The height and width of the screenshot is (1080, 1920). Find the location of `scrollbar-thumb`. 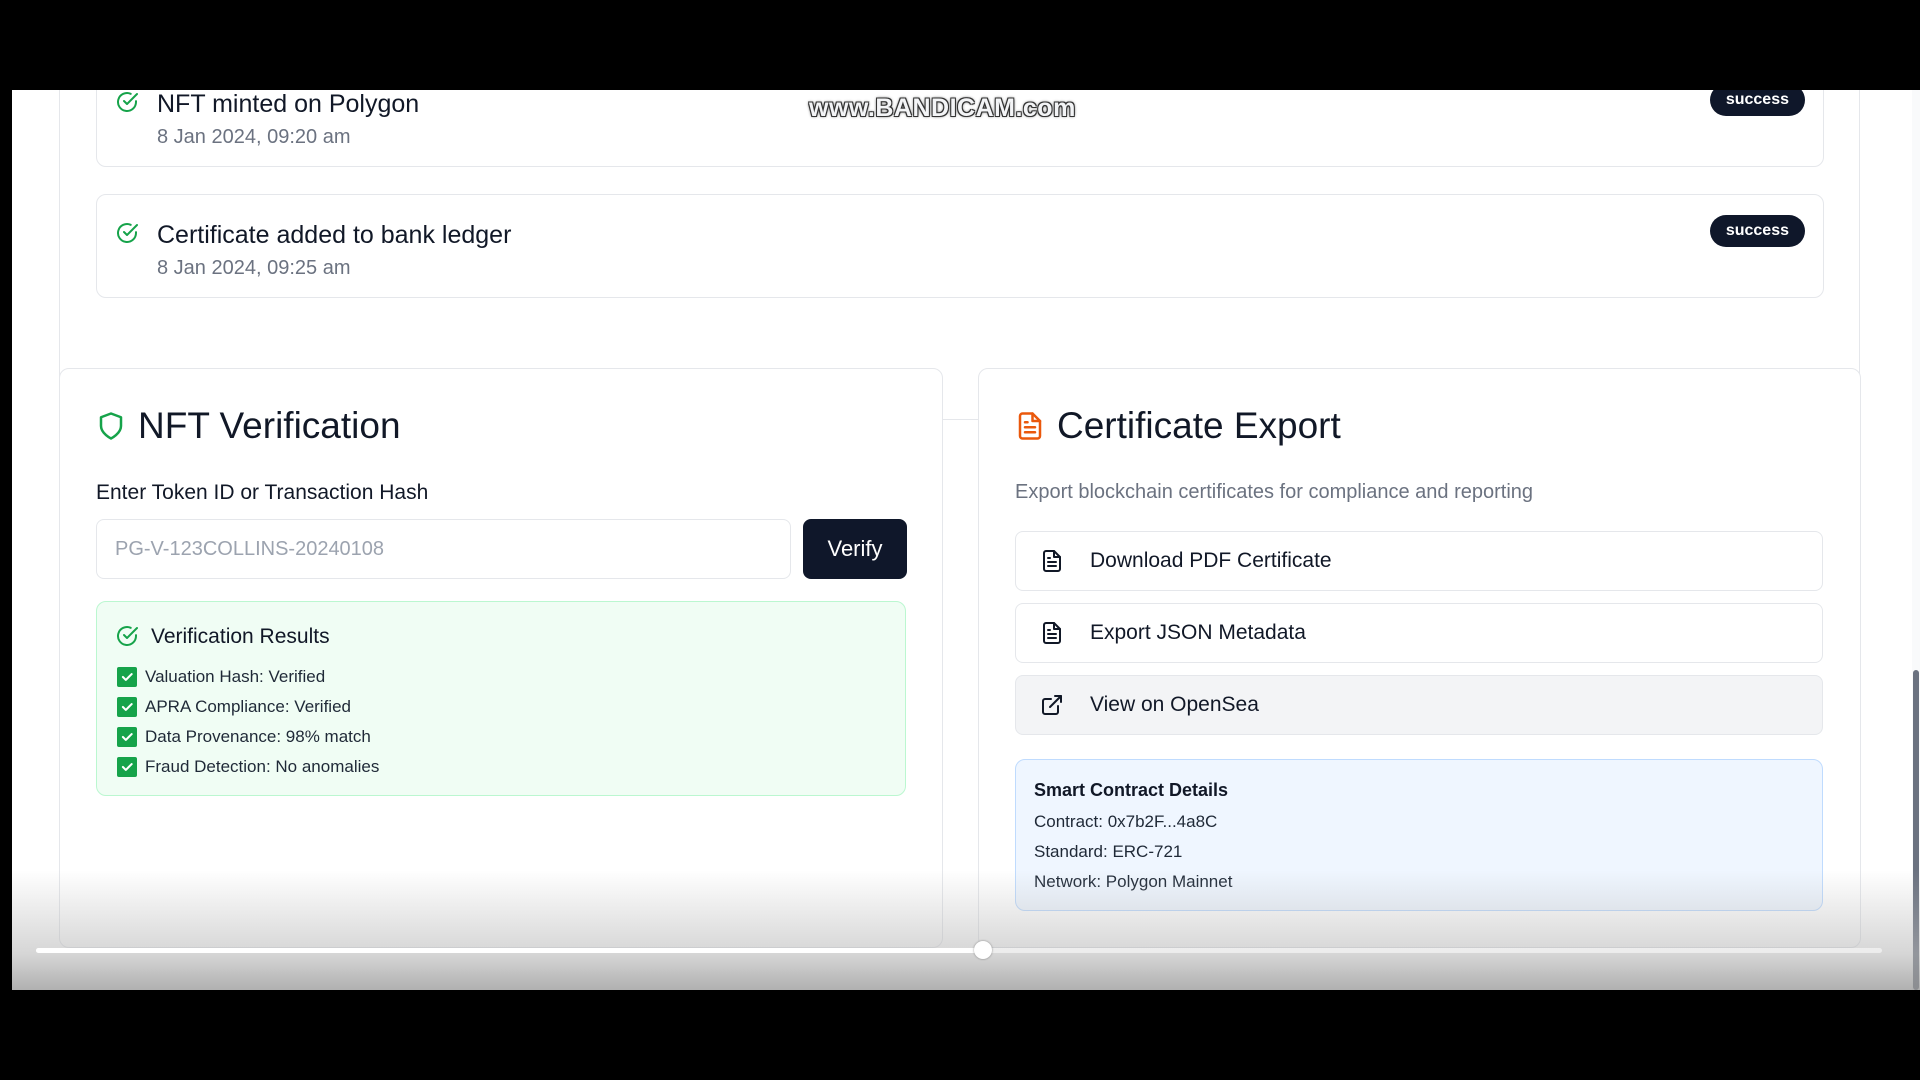

scrollbar-thumb is located at coordinates (1916, 830).